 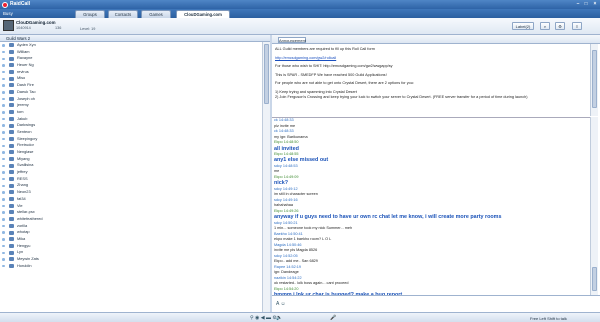 What do you see at coordinates (135, 172) in the screenshot?
I see `list-item: jeffrey` at bounding box center [135, 172].